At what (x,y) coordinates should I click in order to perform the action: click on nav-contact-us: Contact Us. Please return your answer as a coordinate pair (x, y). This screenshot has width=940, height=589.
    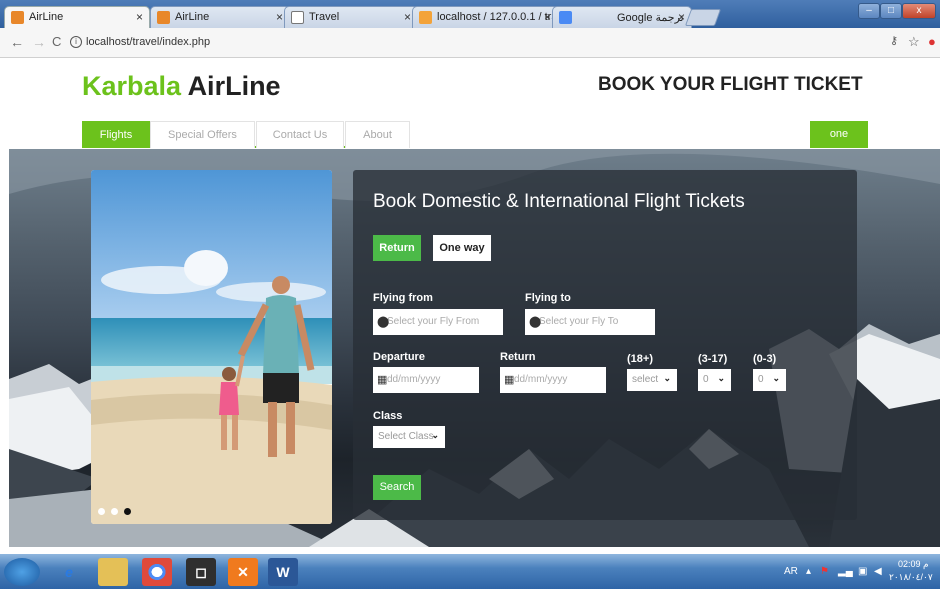
    Looking at the image, I should click on (300, 134).